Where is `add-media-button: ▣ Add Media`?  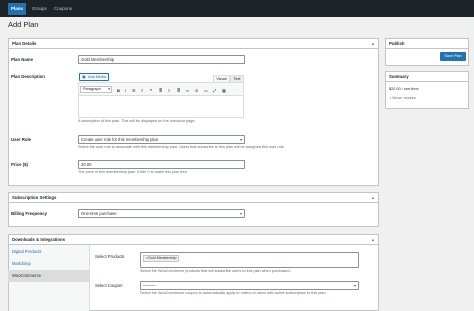
add-media-button: ▣ Add Media is located at coordinates (94, 77).